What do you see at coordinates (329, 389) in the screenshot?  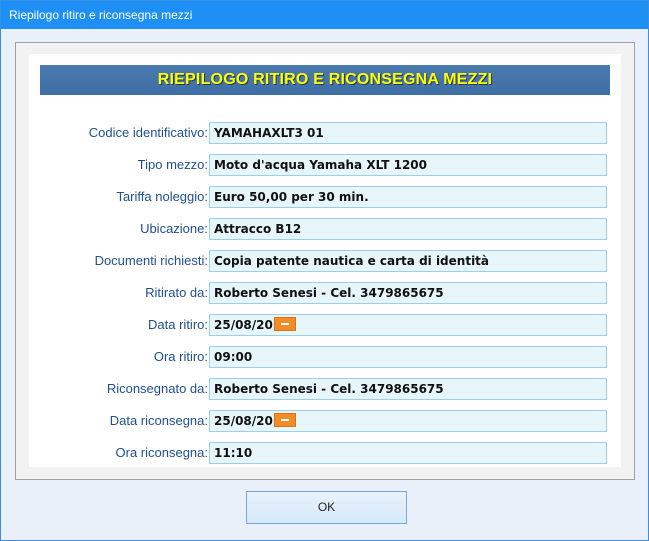 I see `riconsegnato-da-value: Roberto Senesi - Cel. 3479865675` at bounding box center [329, 389].